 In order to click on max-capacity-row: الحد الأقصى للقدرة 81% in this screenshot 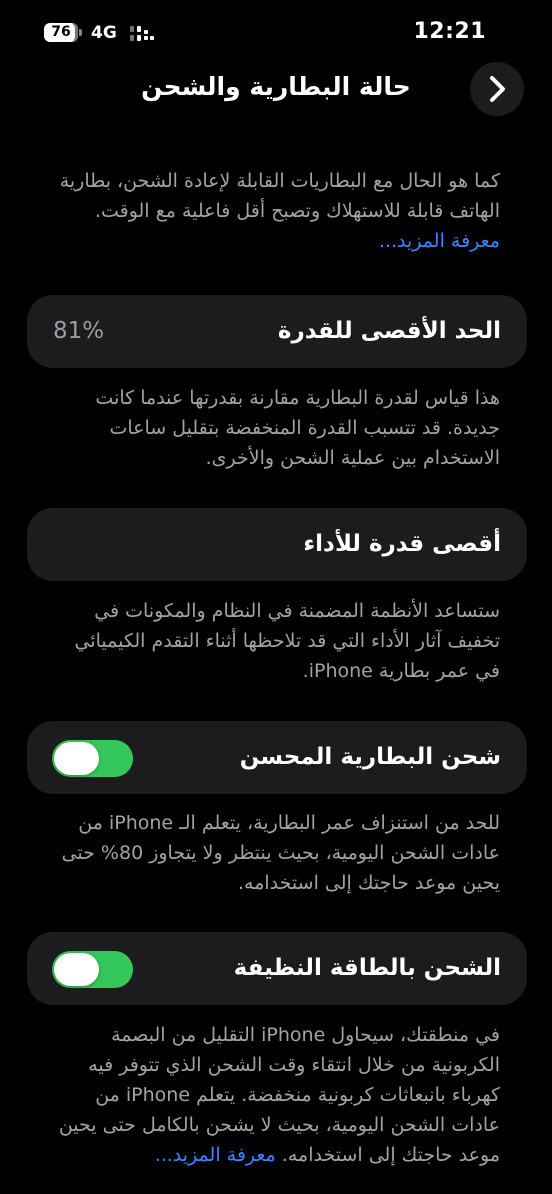, I will do `click(277, 331)`.